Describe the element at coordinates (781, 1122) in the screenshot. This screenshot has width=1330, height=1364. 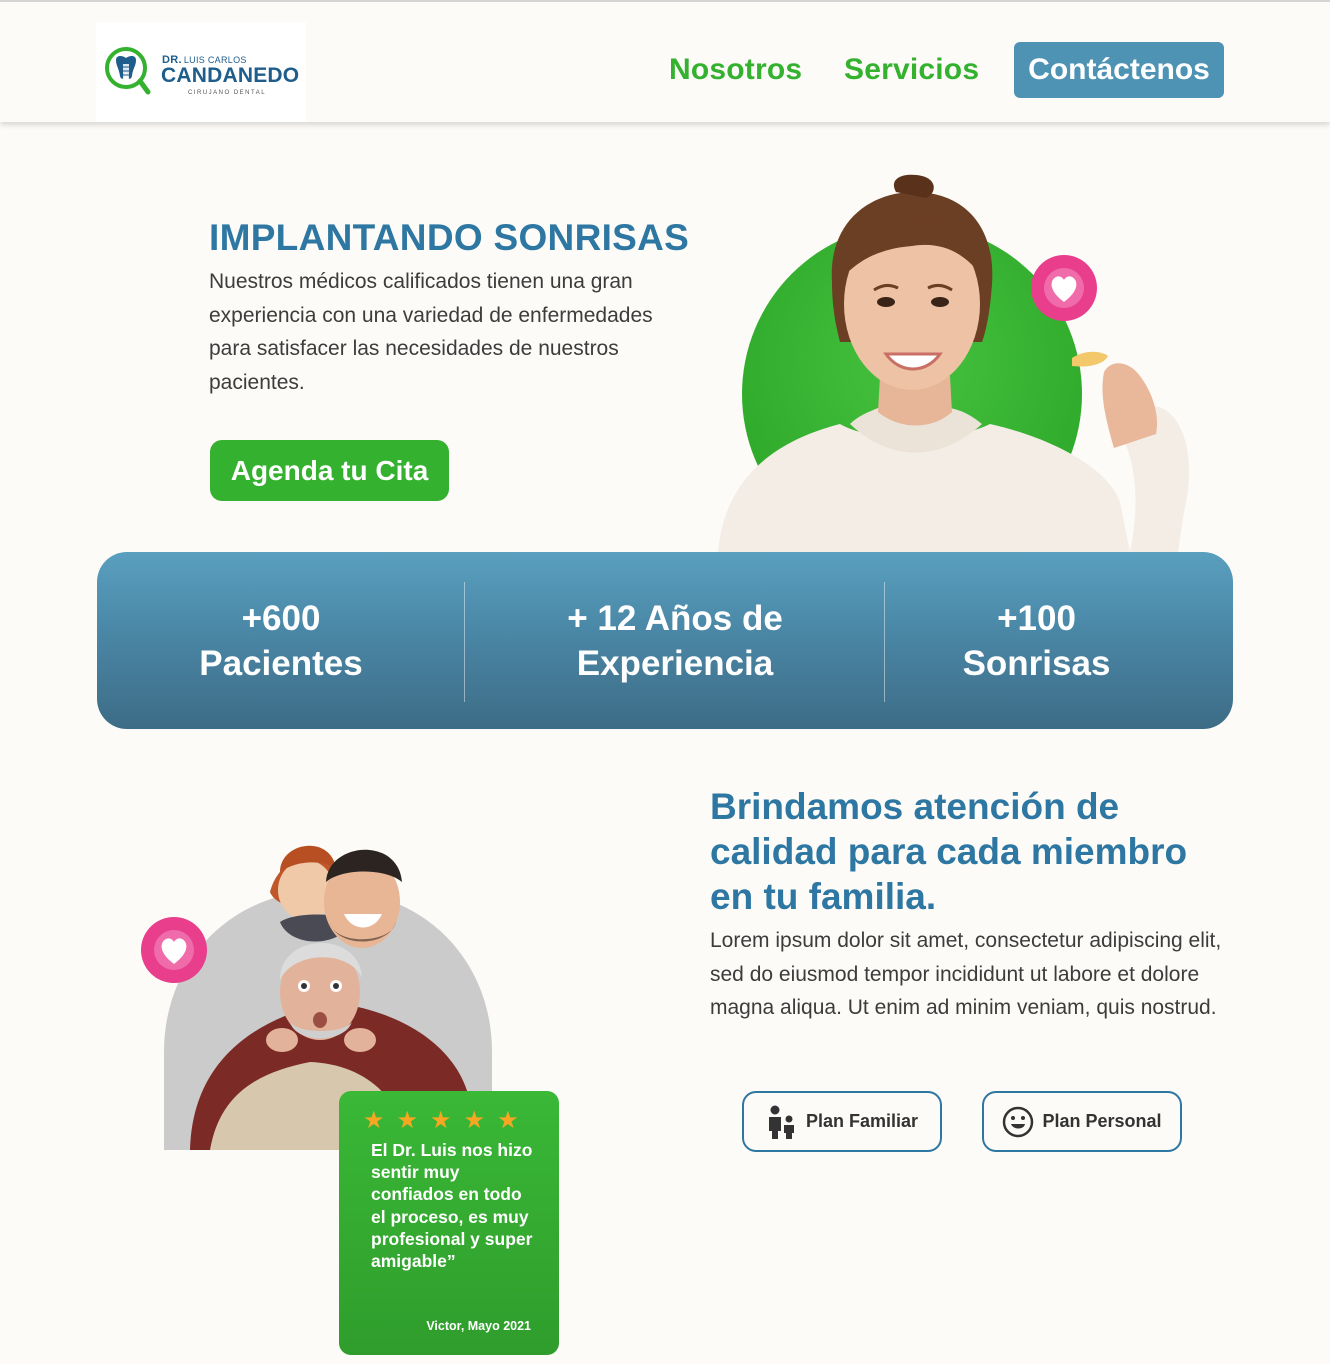
I see `family-icon` at that location.